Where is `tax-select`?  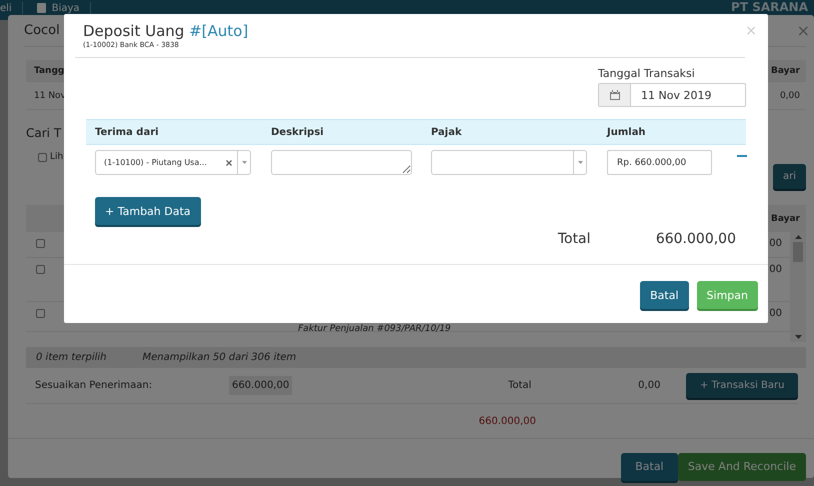
tax-select is located at coordinates (509, 162).